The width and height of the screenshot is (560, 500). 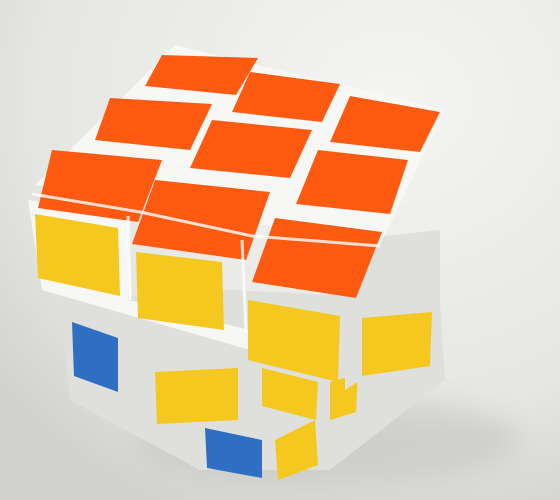 What do you see at coordinates (251, 149) in the screenshot?
I see `orange-sticker` at bounding box center [251, 149].